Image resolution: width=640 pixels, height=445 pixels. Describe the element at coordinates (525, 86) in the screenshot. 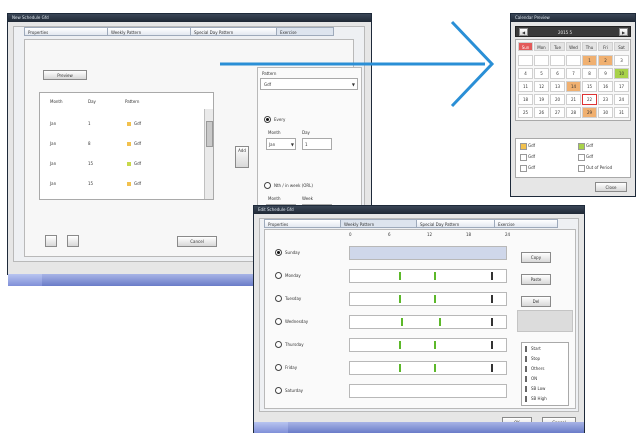

I see `calendar-day: 11` at that location.